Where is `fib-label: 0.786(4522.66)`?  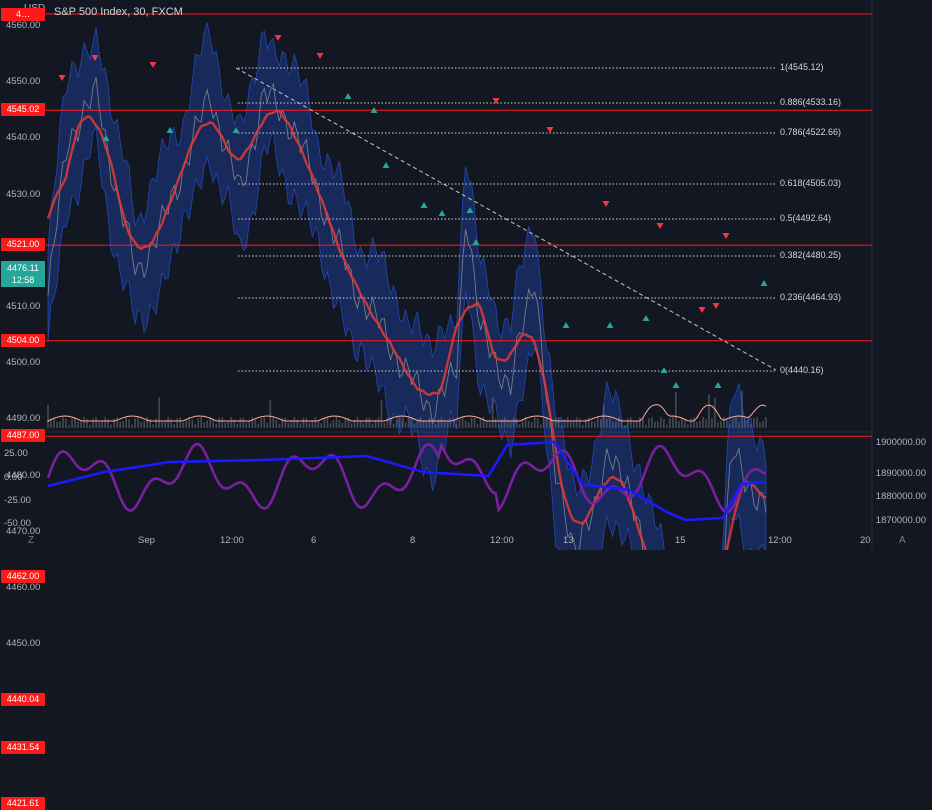 fib-label: 0.786(4522.66) is located at coordinates (811, 132).